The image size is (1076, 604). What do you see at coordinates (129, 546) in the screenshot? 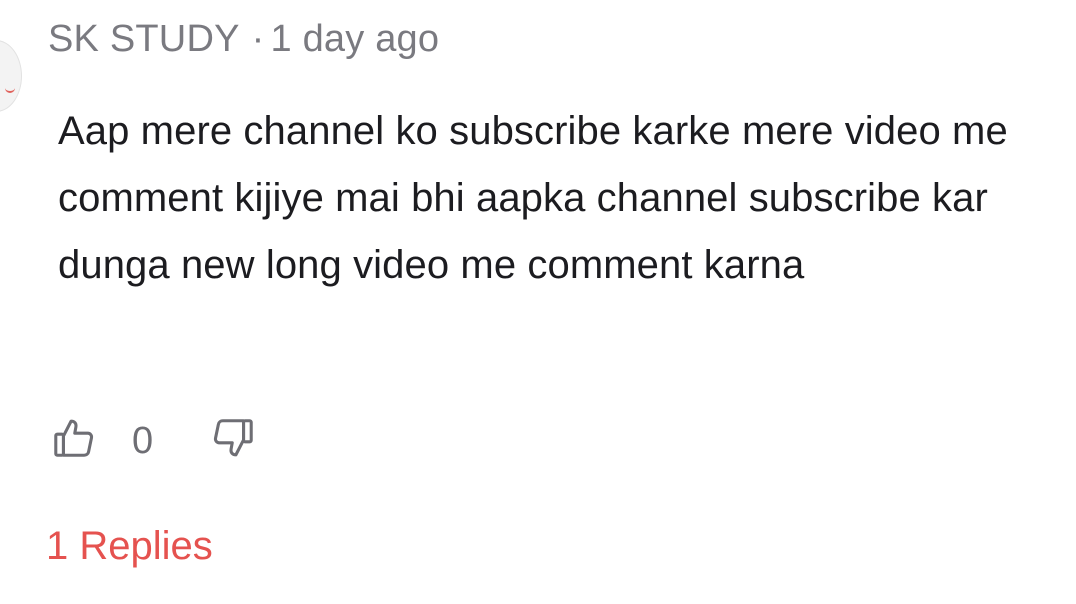
I see `replies-link: 1 Replies` at bounding box center [129, 546].